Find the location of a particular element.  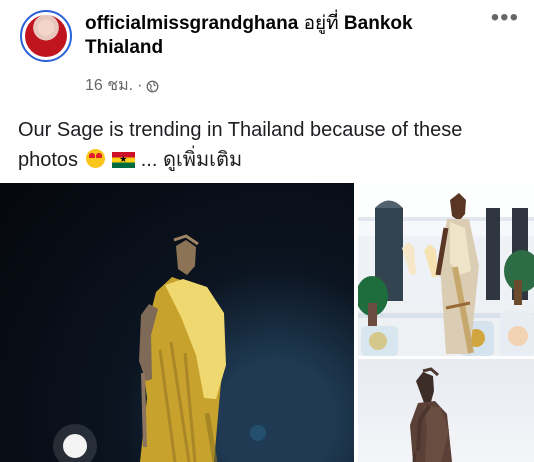

ghana-flag-emoji is located at coordinates (124, 160).